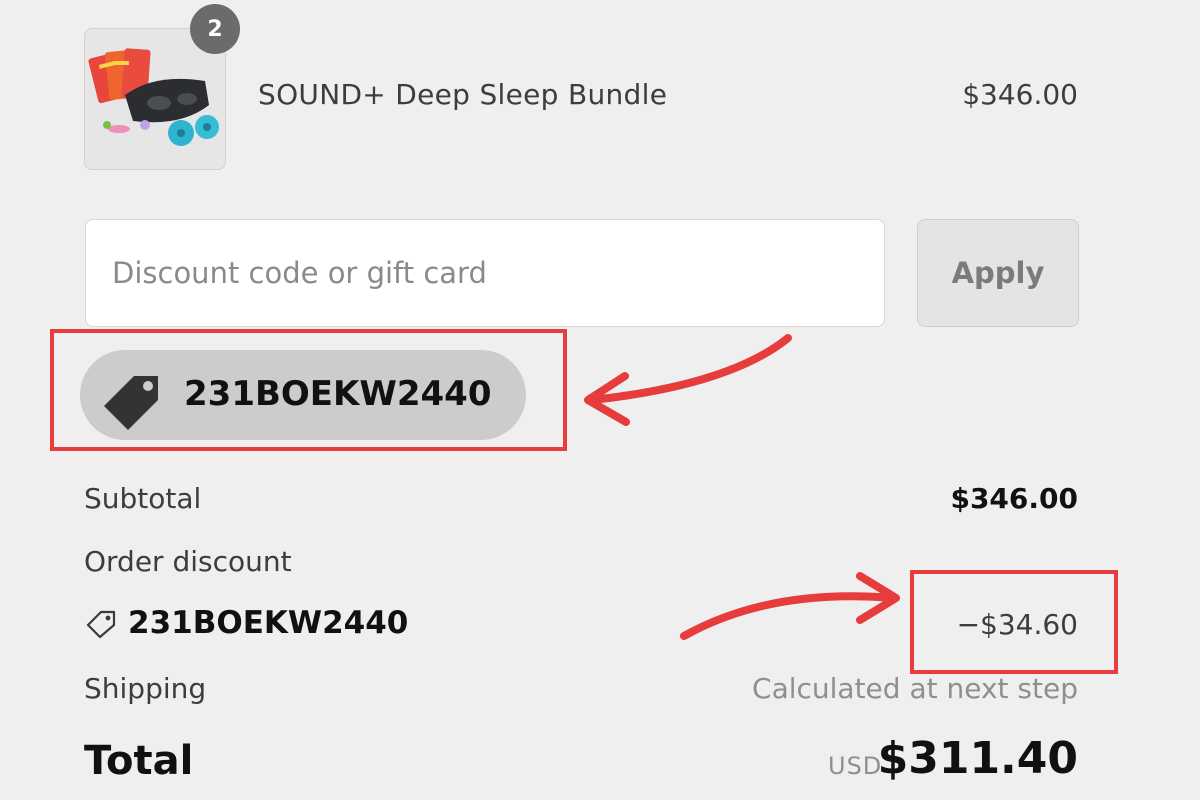  What do you see at coordinates (915, 688) in the screenshot?
I see `shipping-value: Calculated at next step` at bounding box center [915, 688].